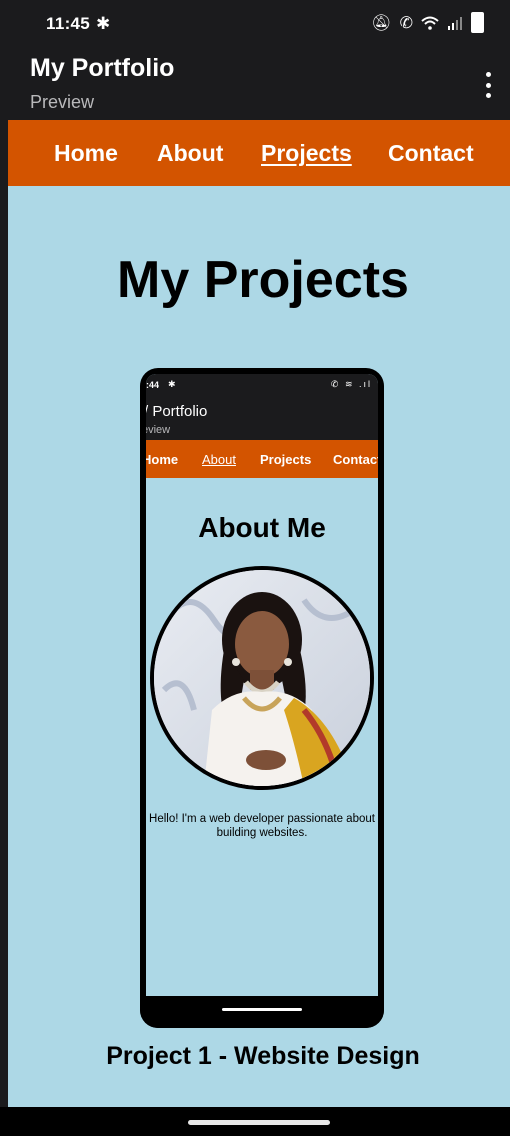  Describe the element at coordinates (62, 102) in the screenshot. I see `app-subtitle: Preview` at that location.